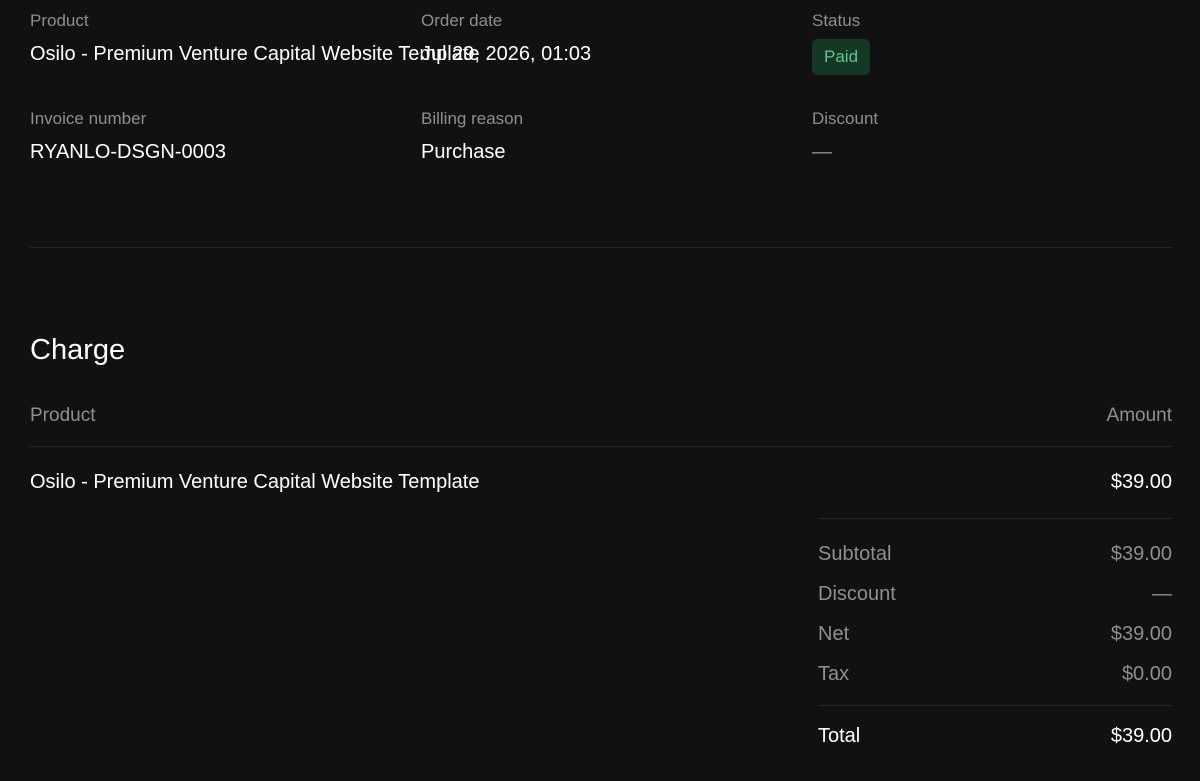  What do you see at coordinates (601, 446) in the screenshot?
I see `table-header-divider` at bounding box center [601, 446].